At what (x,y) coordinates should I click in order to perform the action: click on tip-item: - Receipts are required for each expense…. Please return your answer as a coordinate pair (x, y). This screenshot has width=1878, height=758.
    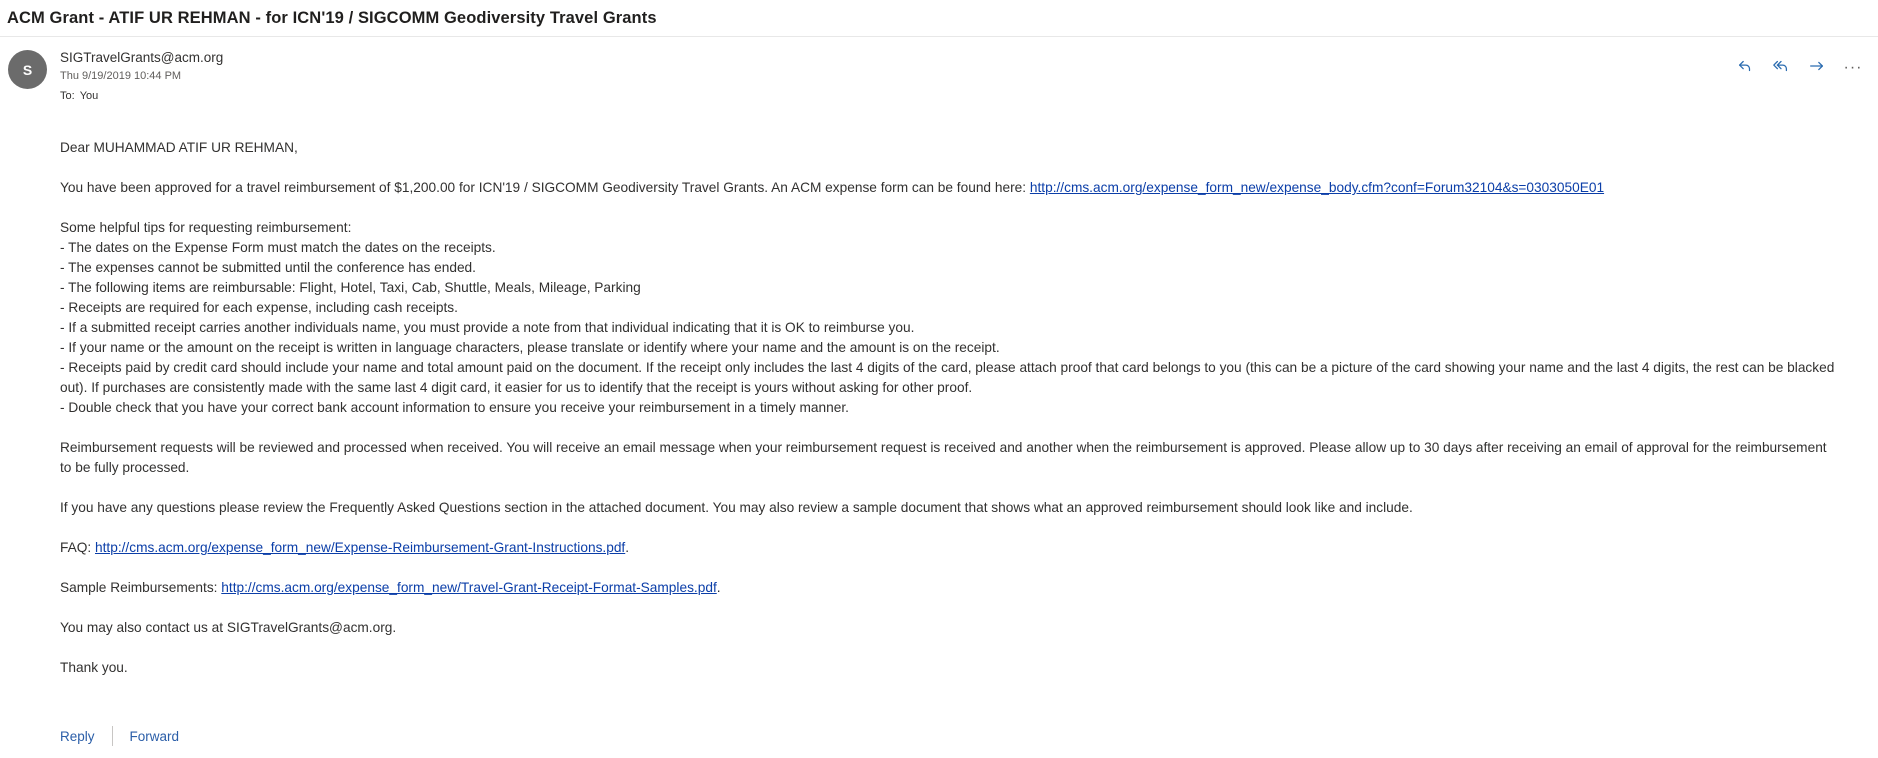
    Looking at the image, I should click on (259, 307).